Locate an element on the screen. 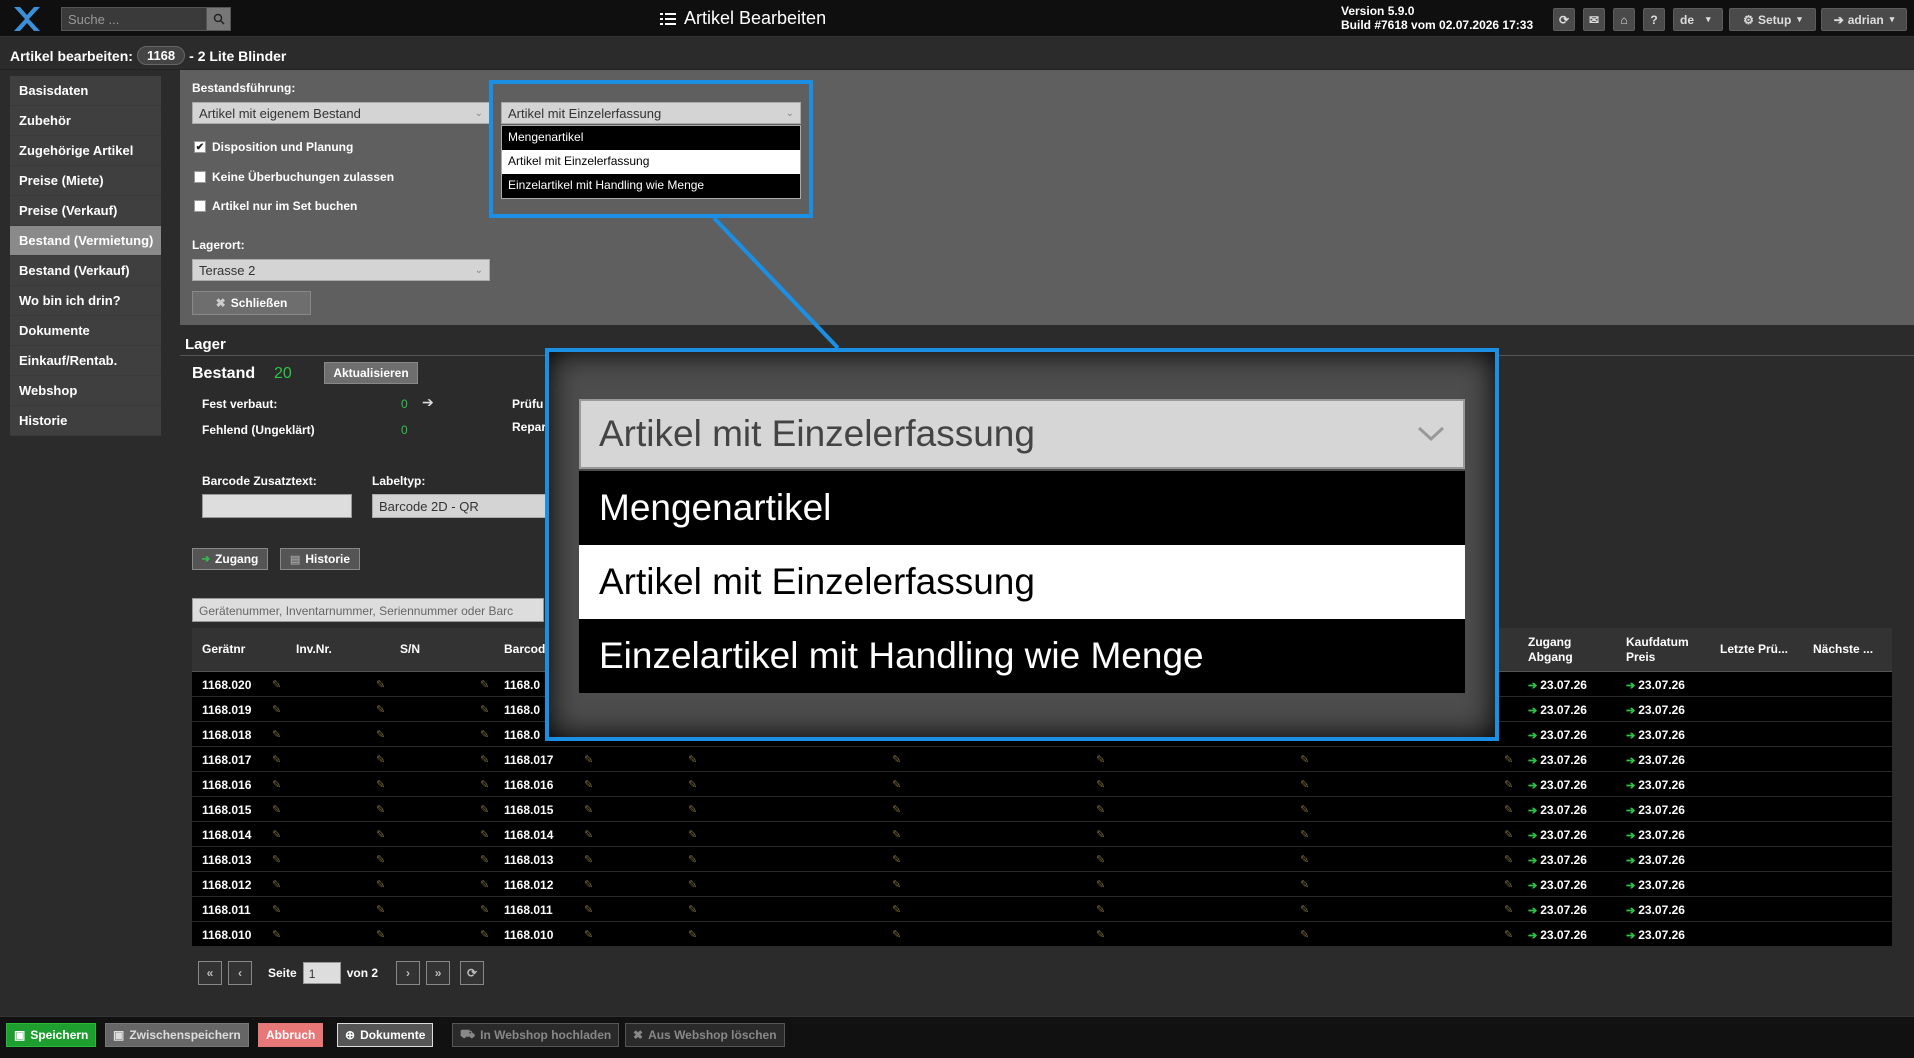 The width and height of the screenshot is (1914, 1058). sidebar-item-basisdaten: Basisdaten is located at coordinates (85, 91).